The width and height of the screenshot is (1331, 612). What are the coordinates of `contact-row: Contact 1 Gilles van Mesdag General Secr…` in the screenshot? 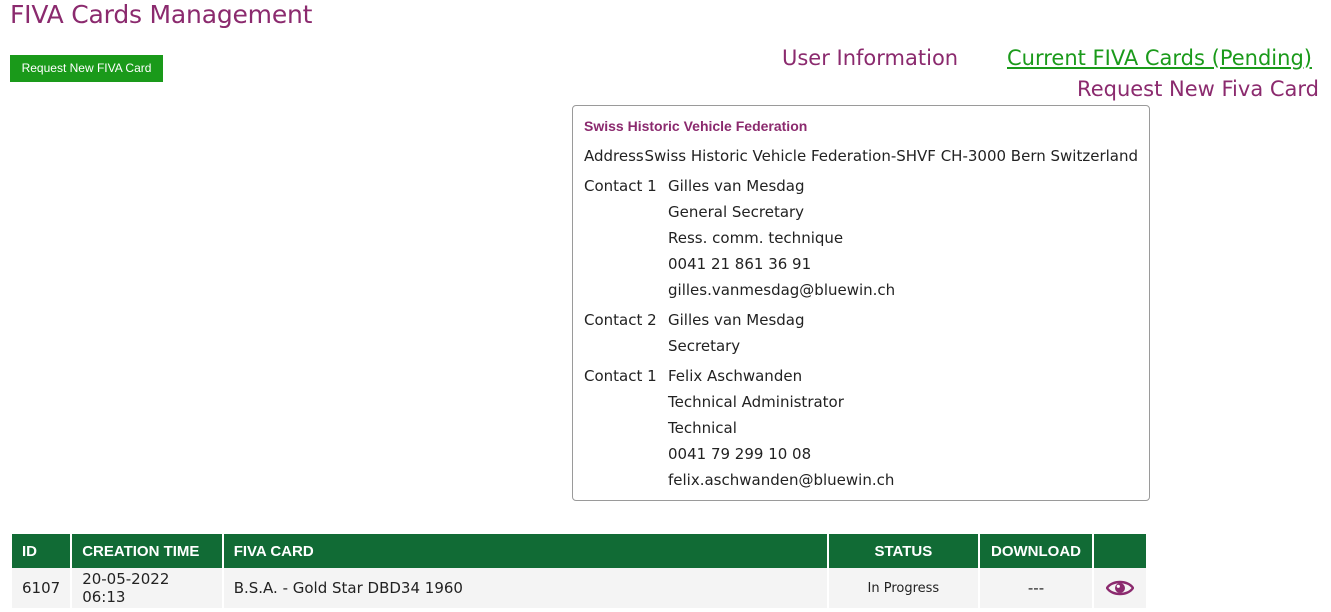 It's located at (861, 238).